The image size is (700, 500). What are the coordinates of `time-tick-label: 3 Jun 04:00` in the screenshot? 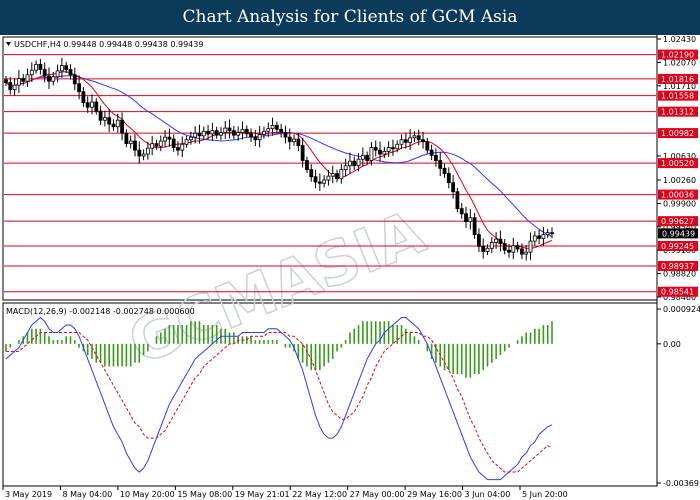 It's located at (488, 494).